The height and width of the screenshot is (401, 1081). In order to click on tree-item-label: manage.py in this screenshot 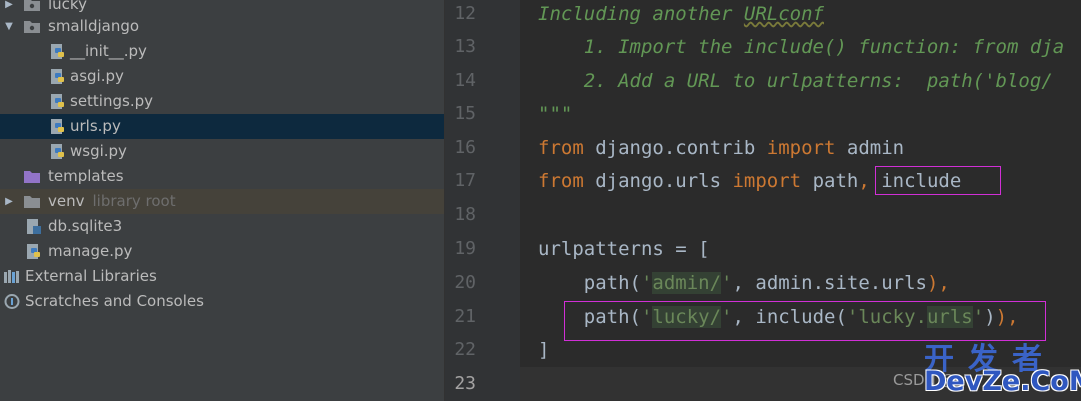, I will do `click(90, 251)`.